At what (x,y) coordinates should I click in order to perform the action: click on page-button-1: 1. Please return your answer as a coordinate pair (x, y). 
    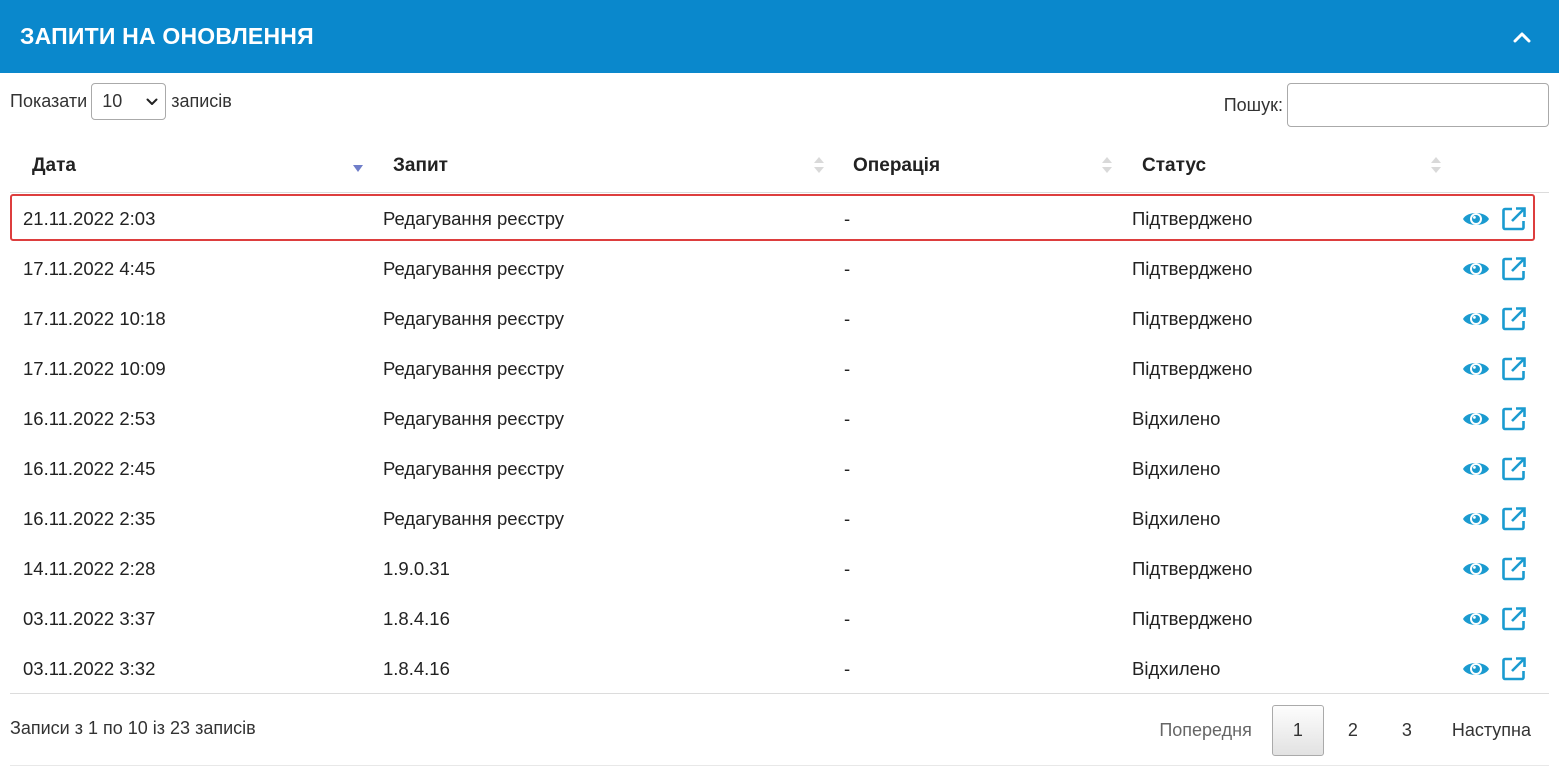
    Looking at the image, I should click on (1297, 730).